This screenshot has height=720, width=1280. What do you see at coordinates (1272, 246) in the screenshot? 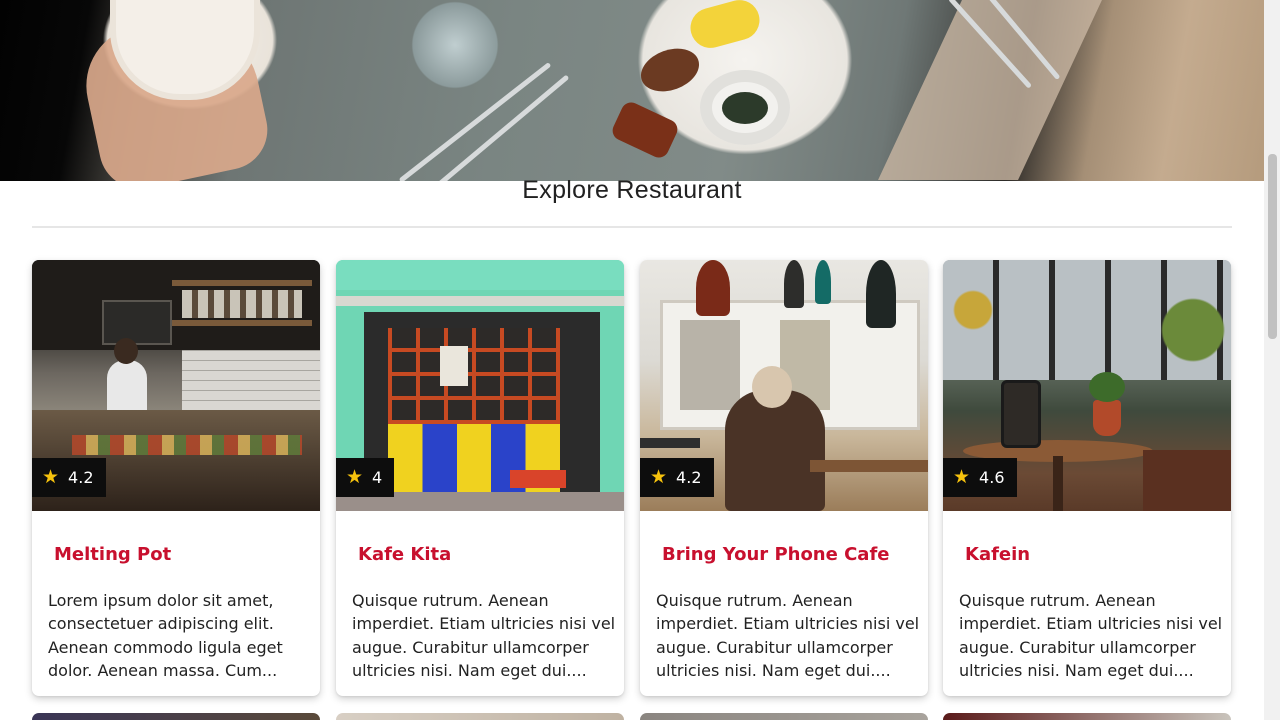
I see `scrollbar-thumb` at bounding box center [1272, 246].